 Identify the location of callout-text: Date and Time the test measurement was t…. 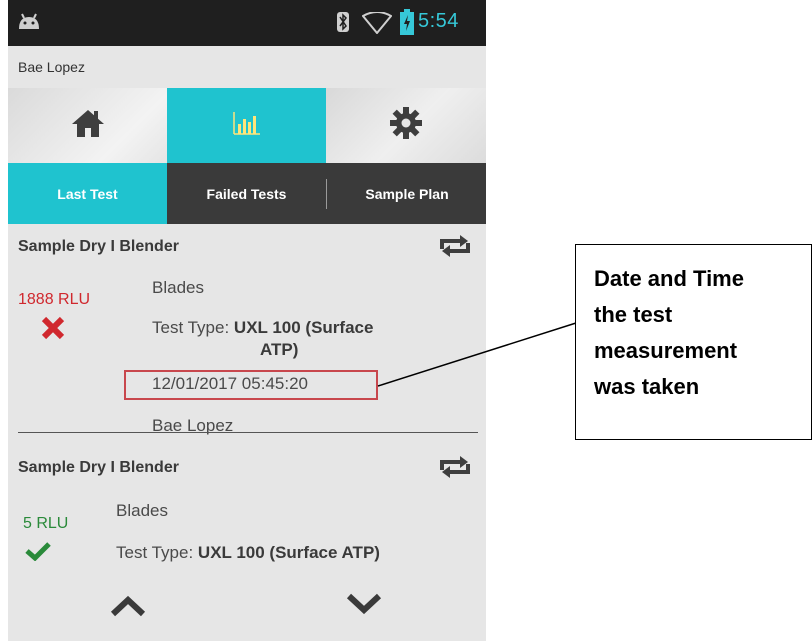
(699, 333).